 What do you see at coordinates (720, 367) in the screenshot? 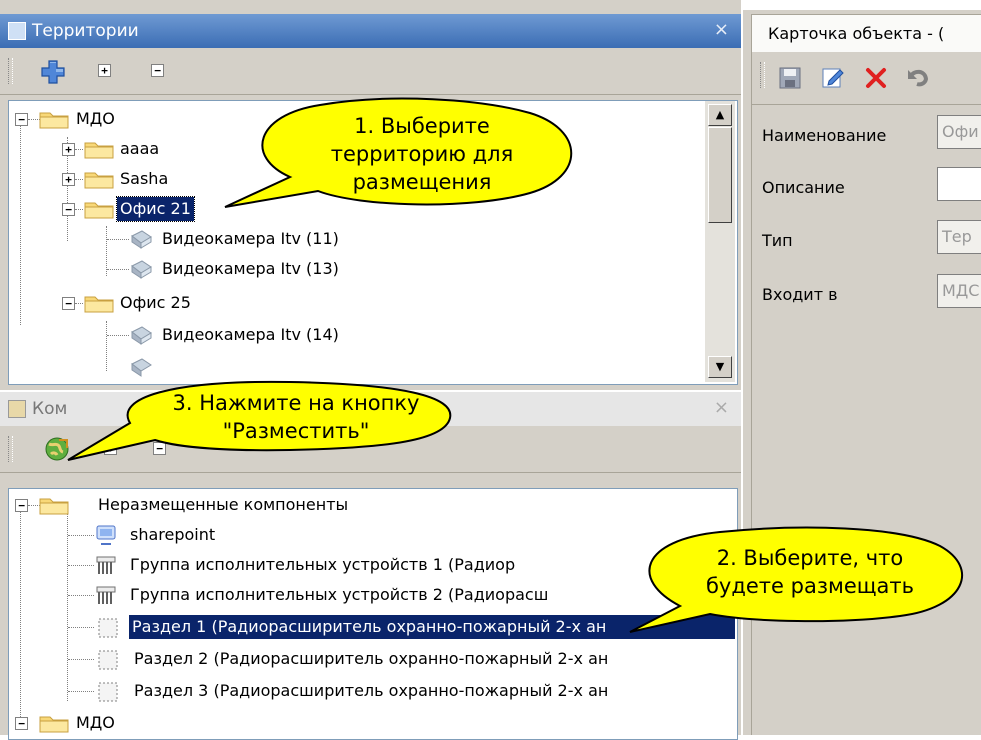
I see `scroll-down-button: ▼` at bounding box center [720, 367].